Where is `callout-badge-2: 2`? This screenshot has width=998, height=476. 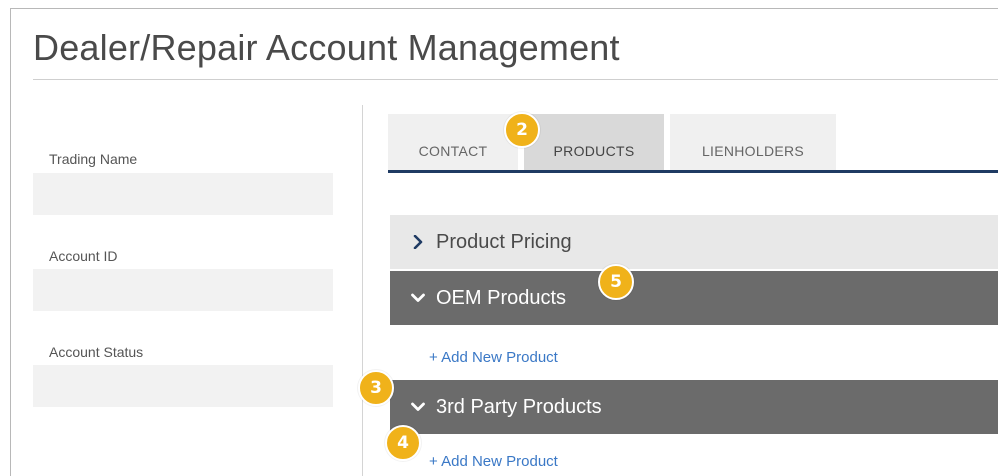
callout-badge-2: 2 is located at coordinates (522, 130).